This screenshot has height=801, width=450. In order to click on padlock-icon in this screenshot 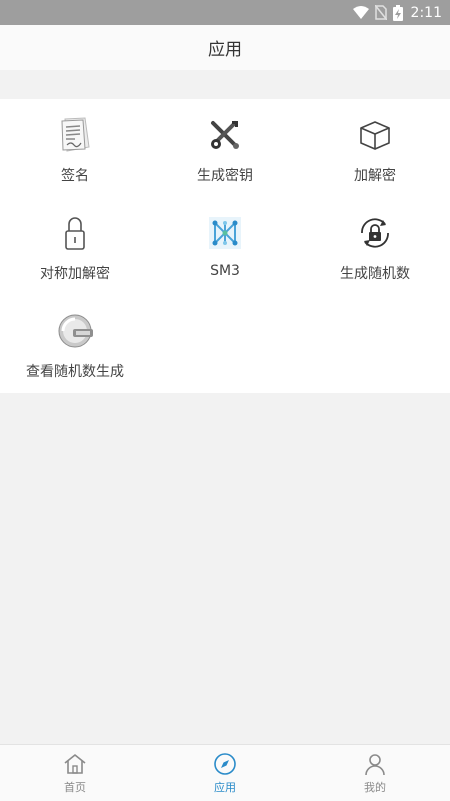, I will do `click(75, 233)`.